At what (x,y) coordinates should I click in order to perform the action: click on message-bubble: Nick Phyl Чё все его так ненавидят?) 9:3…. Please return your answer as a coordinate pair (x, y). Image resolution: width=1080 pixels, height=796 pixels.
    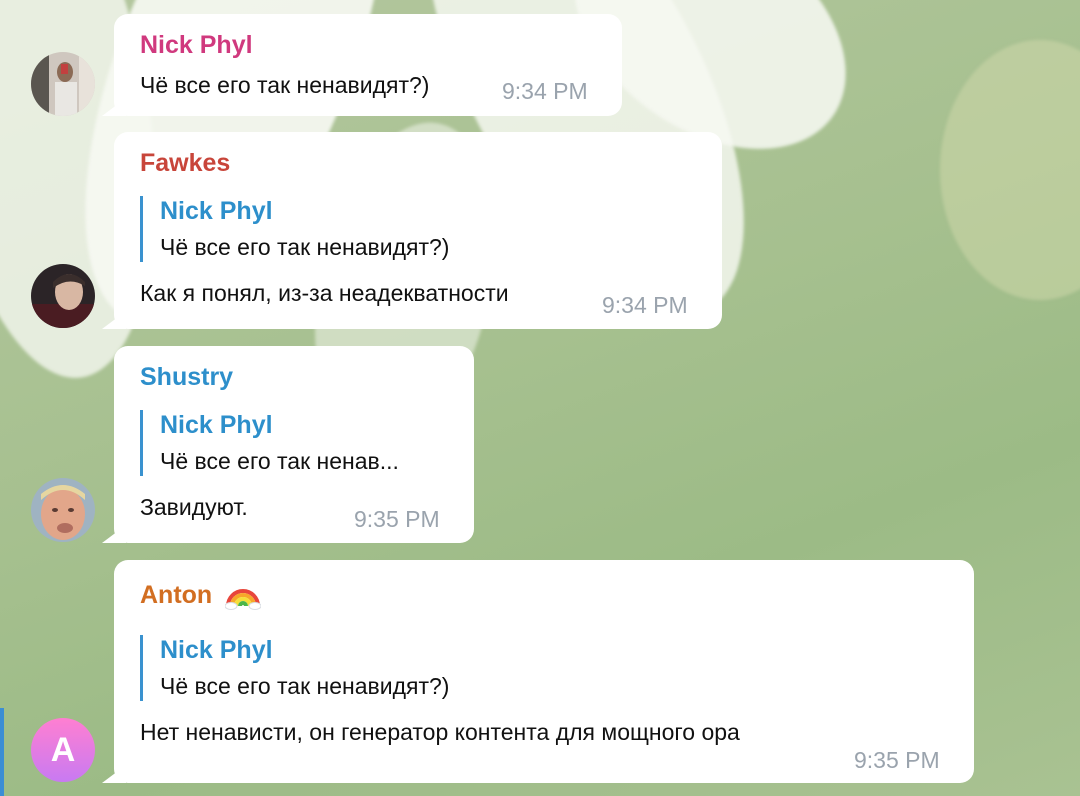
    Looking at the image, I should click on (362, 65).